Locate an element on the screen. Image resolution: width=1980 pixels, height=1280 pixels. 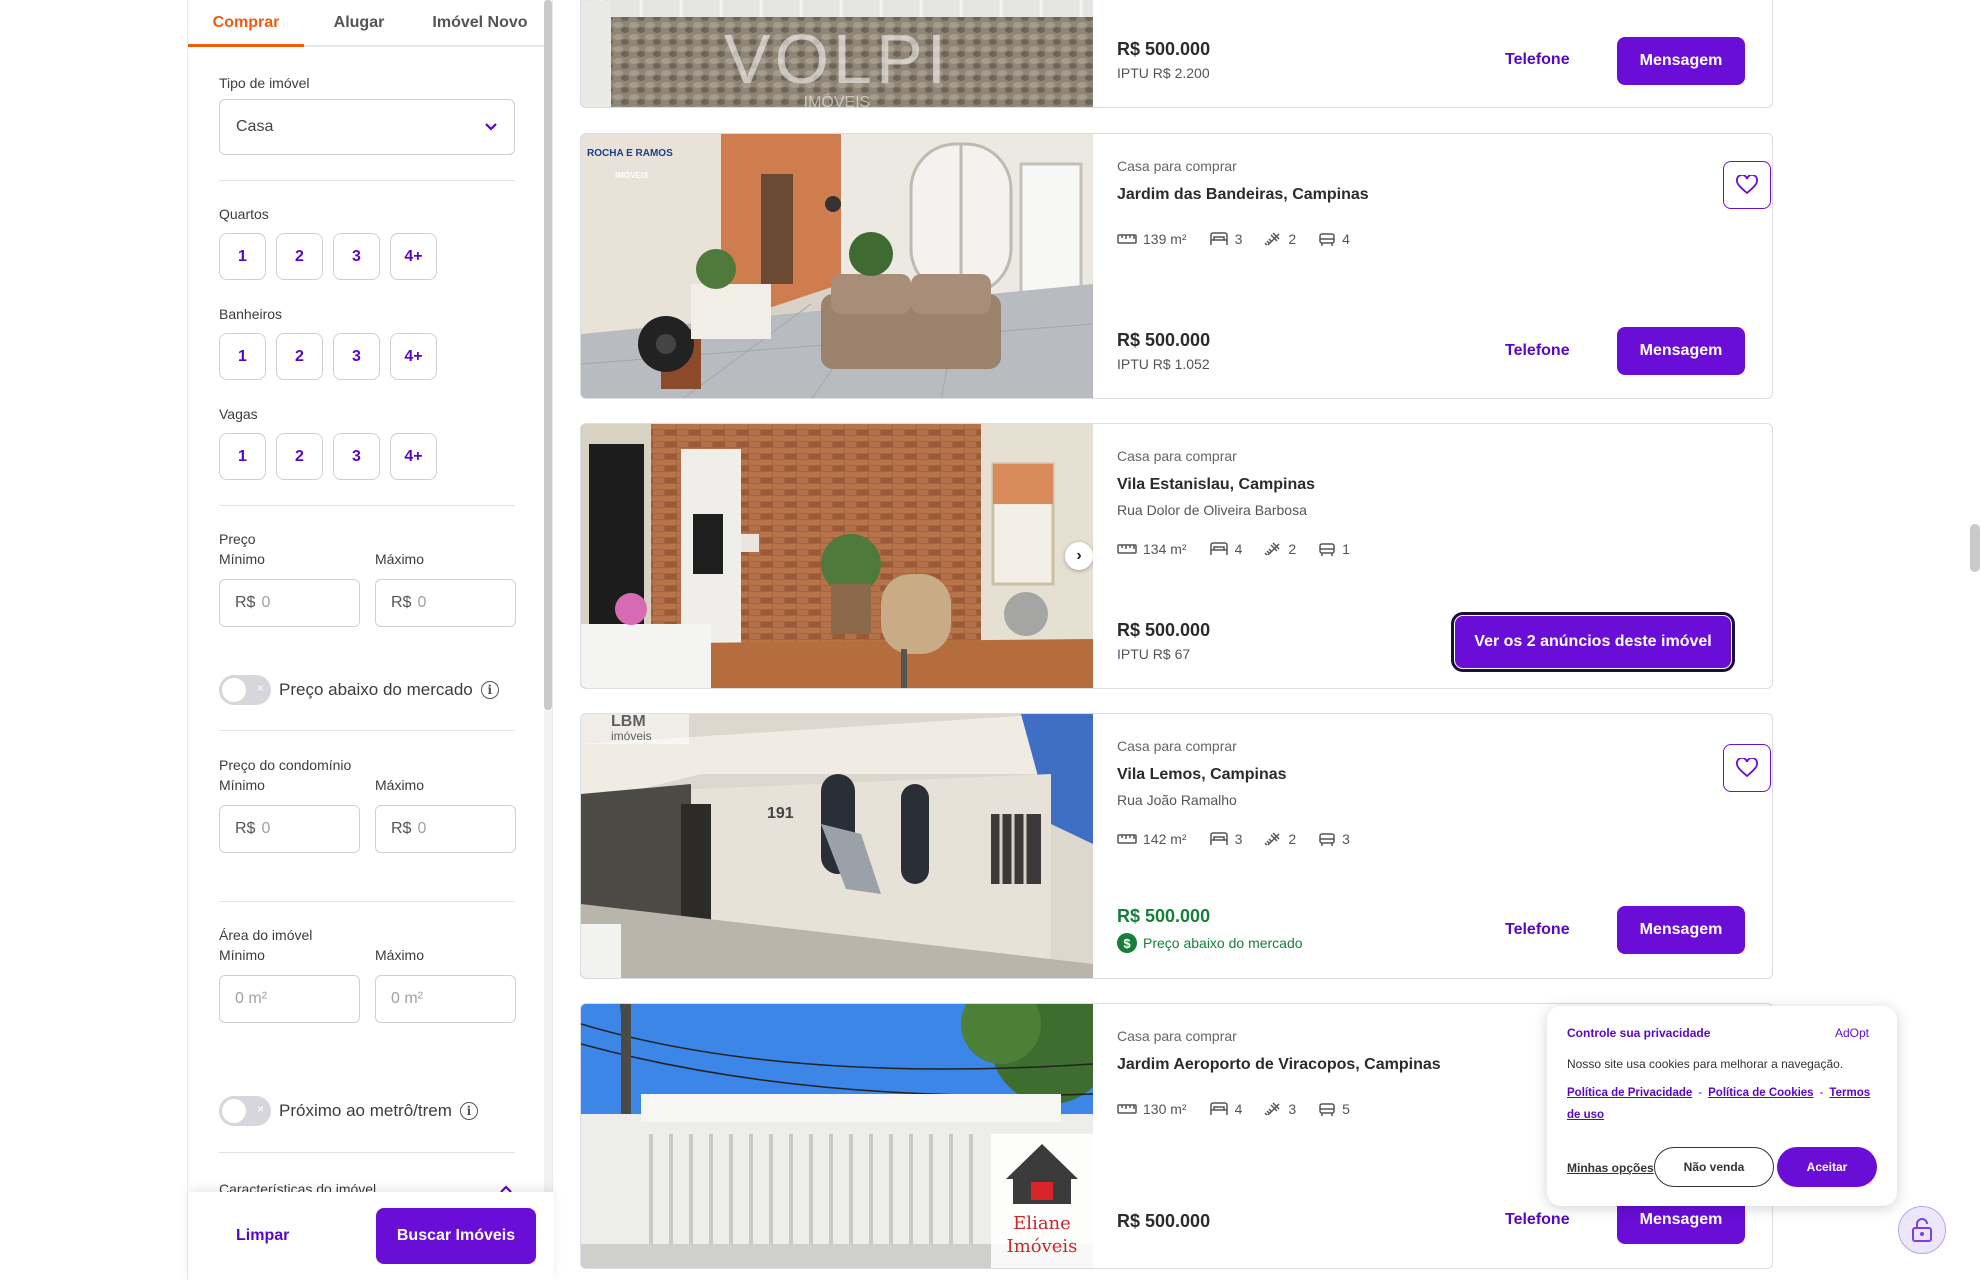
metro-toggle: × is located at coordinates (245, 1111).